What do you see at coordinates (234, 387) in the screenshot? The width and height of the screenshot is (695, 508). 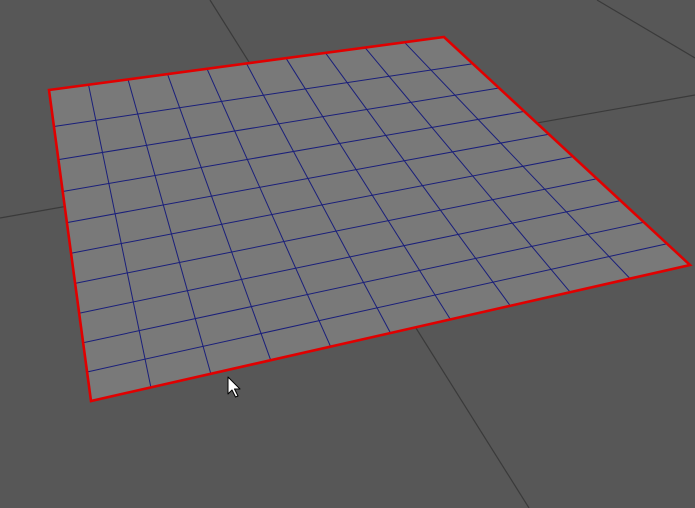 I see `arrow-cursor-icon` at bounding box center [234, 387].